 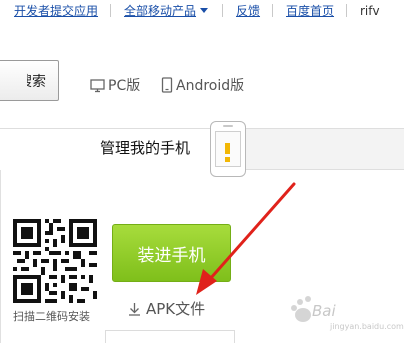 What do you see at coordinates (324, 311) in the screenshot?
I see `watermark-text: Bai` at bounding box center [324, 311].